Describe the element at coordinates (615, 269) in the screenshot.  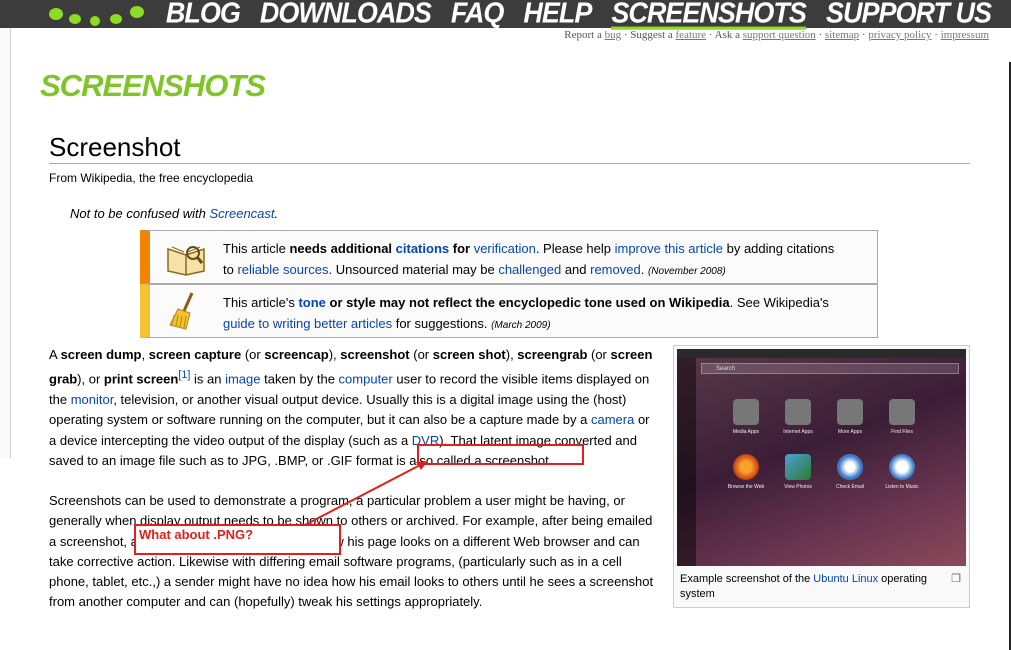
I see `removed-link: removed` at that location.